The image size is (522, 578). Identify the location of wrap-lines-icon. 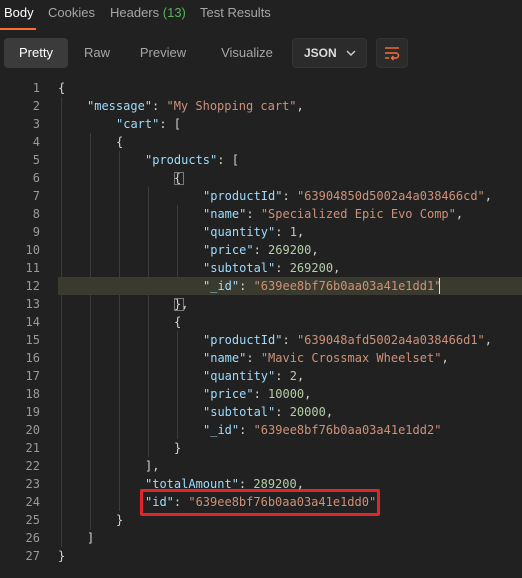
(392, 54).